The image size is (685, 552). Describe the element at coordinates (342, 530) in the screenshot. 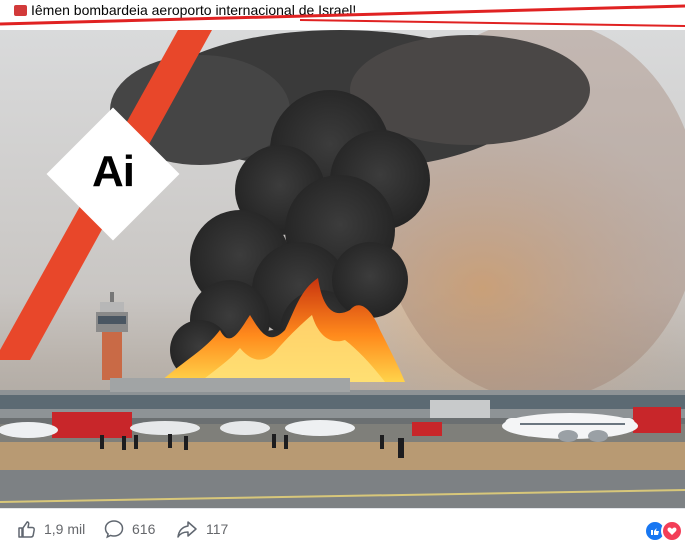

I see `post-action-bar: 1,9 mil 616 117` at that location.